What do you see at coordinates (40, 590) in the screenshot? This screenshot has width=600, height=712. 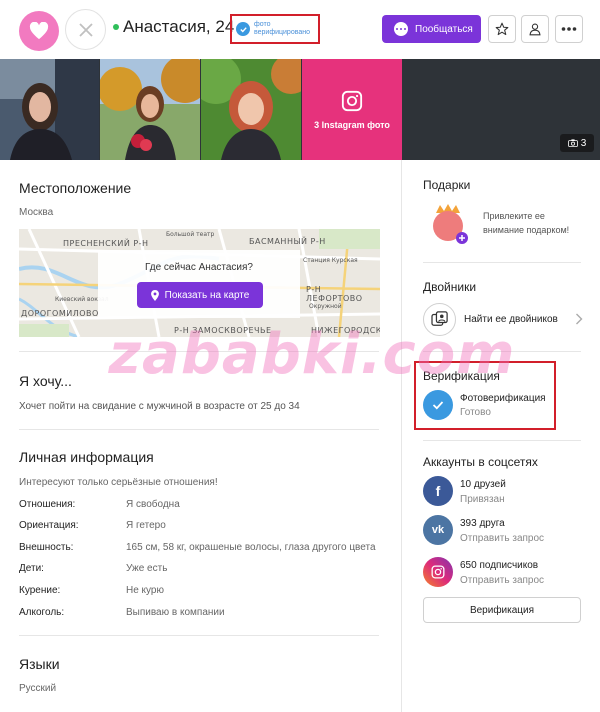 I see `info-label: Курение:` at bounding box center [40, 590].